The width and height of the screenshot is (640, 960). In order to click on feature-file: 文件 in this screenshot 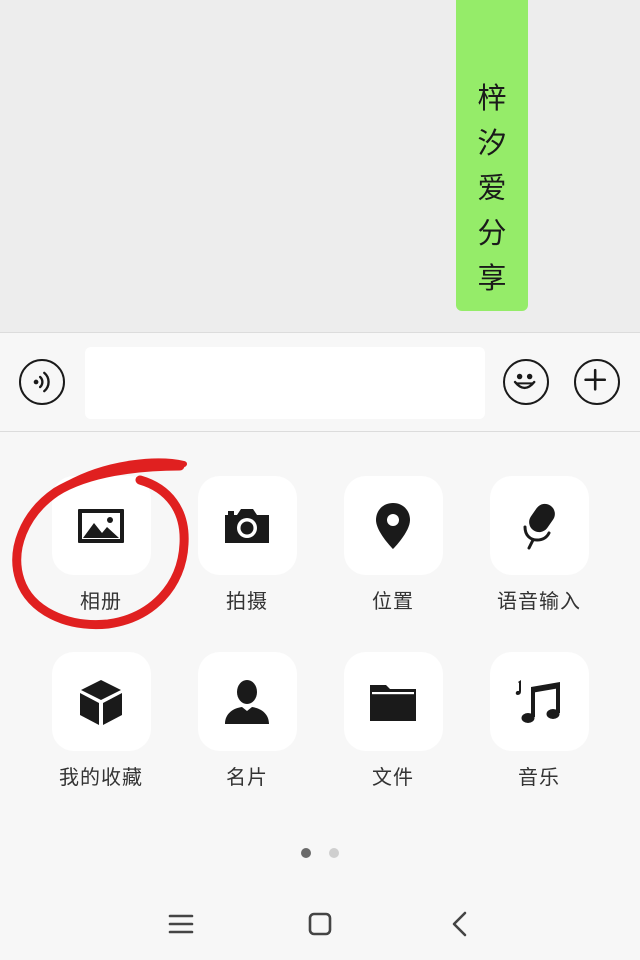, I will do `click(393, 722)`.